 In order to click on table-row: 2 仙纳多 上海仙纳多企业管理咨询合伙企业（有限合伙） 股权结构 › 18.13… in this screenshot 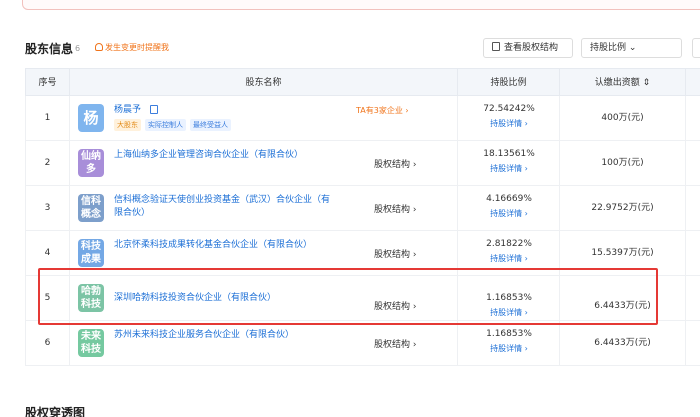, I will do `click(362, 163)`.